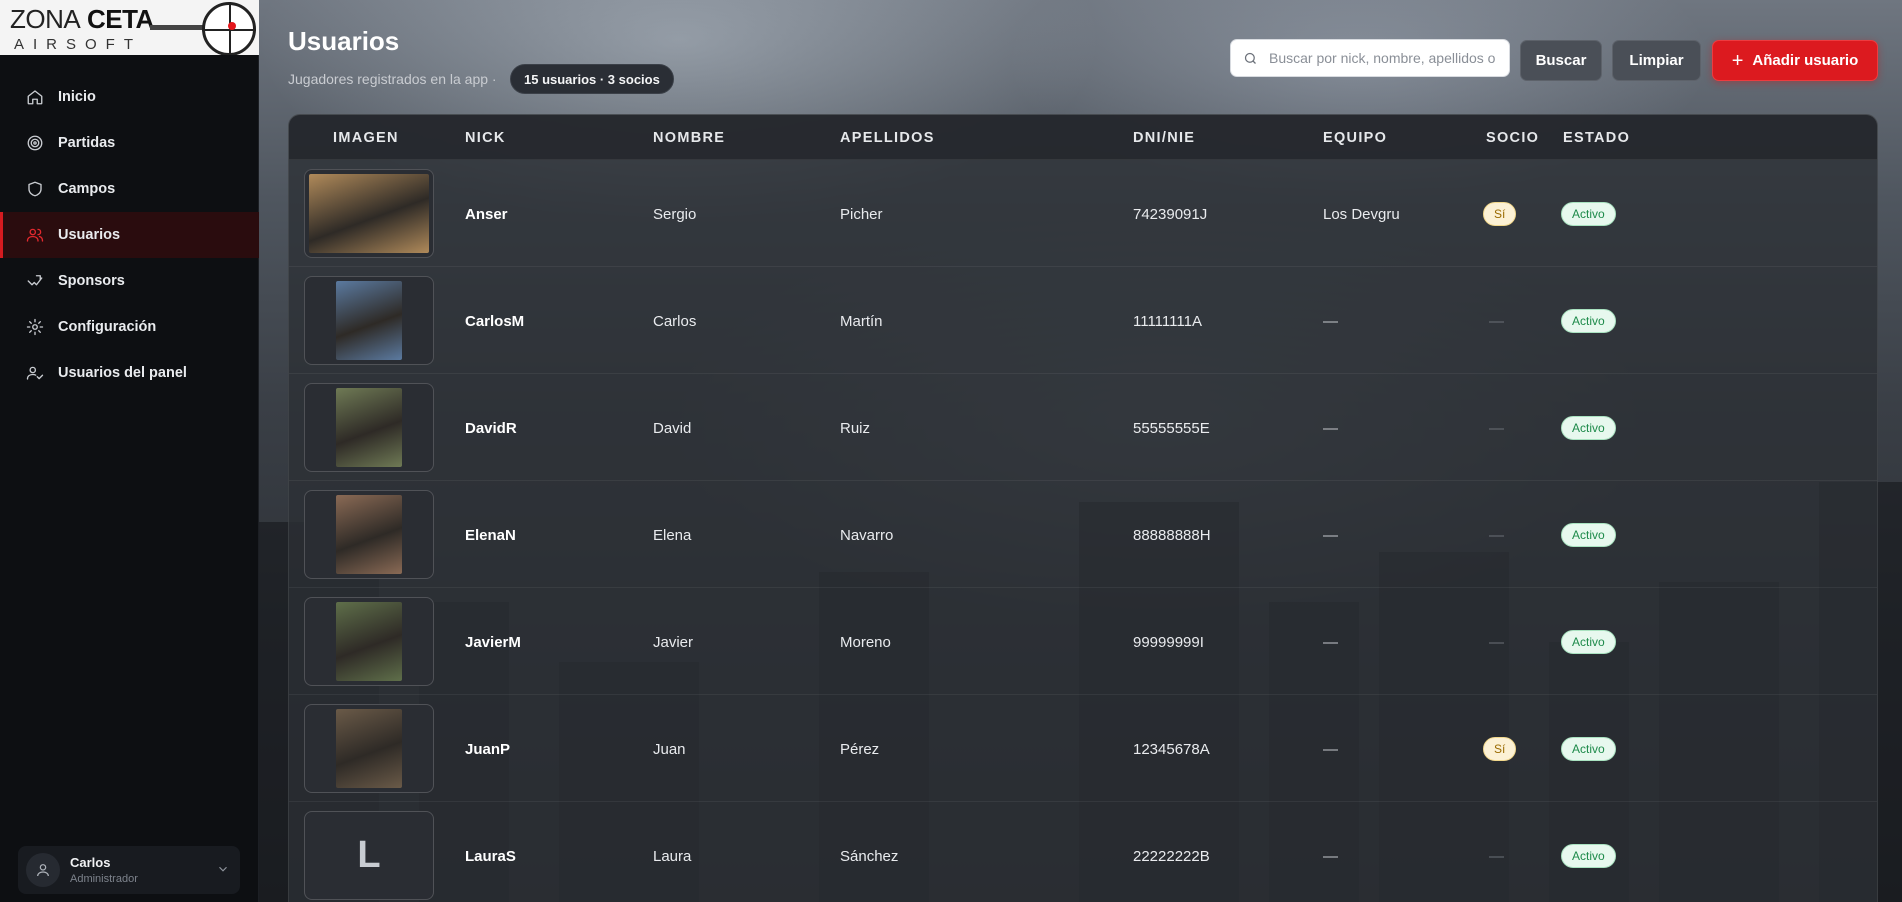 This screenshot has height=902, width=1902. What do you see at coordinates (1167, 321) in the screenshot?
I see `cell-dni: 11111111A` at bounding box center [1167, 321].